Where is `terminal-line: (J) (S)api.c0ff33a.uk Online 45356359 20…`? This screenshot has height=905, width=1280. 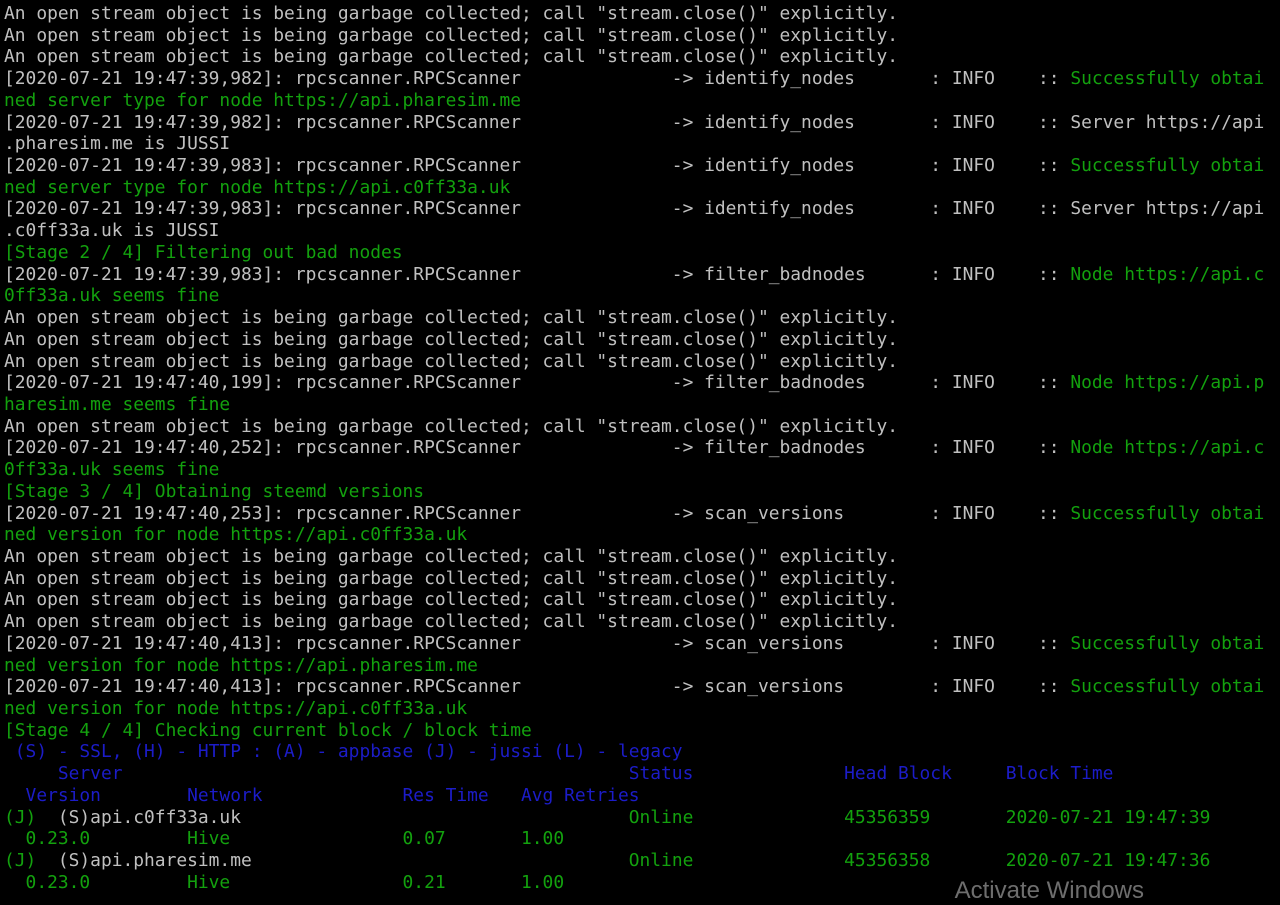
terminal-line: (J) (S)api.c0ff33a.uk Online 45356359 20… is located at coordinates (642, 818).